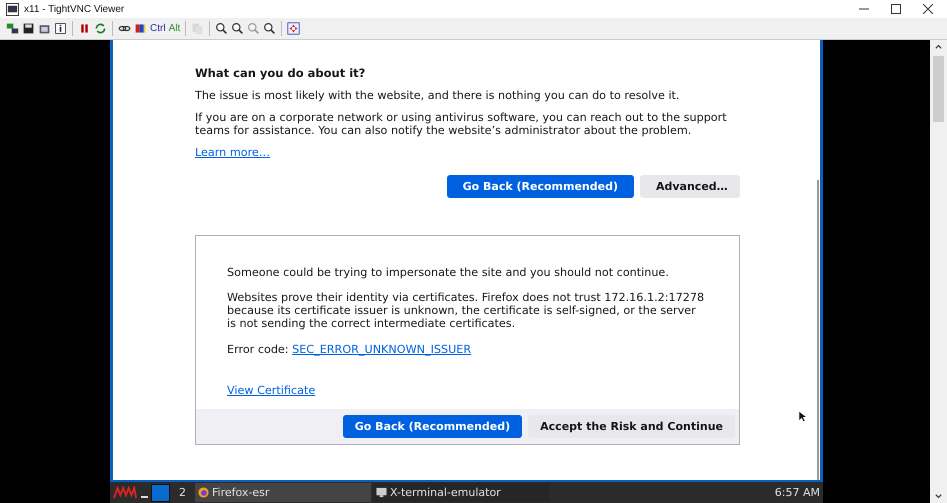  Describe the element at coordinates (60, 28) in the screenshot. I see `info-icon` at that location.